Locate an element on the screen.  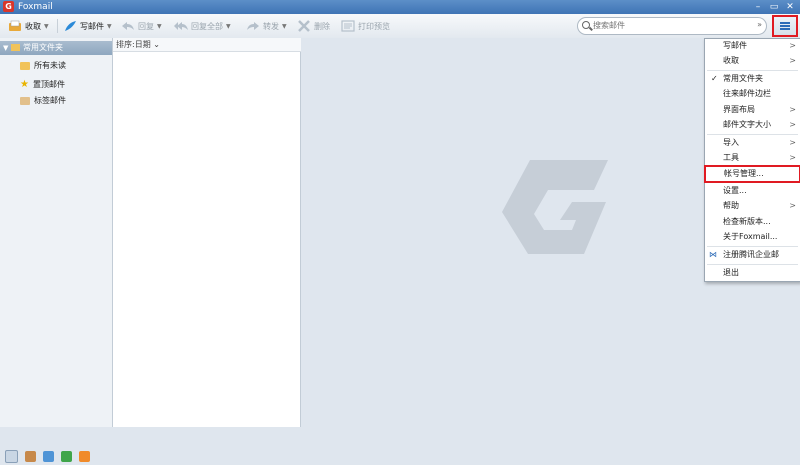
forward-label: 转发 is located at coordinates (271, 26).